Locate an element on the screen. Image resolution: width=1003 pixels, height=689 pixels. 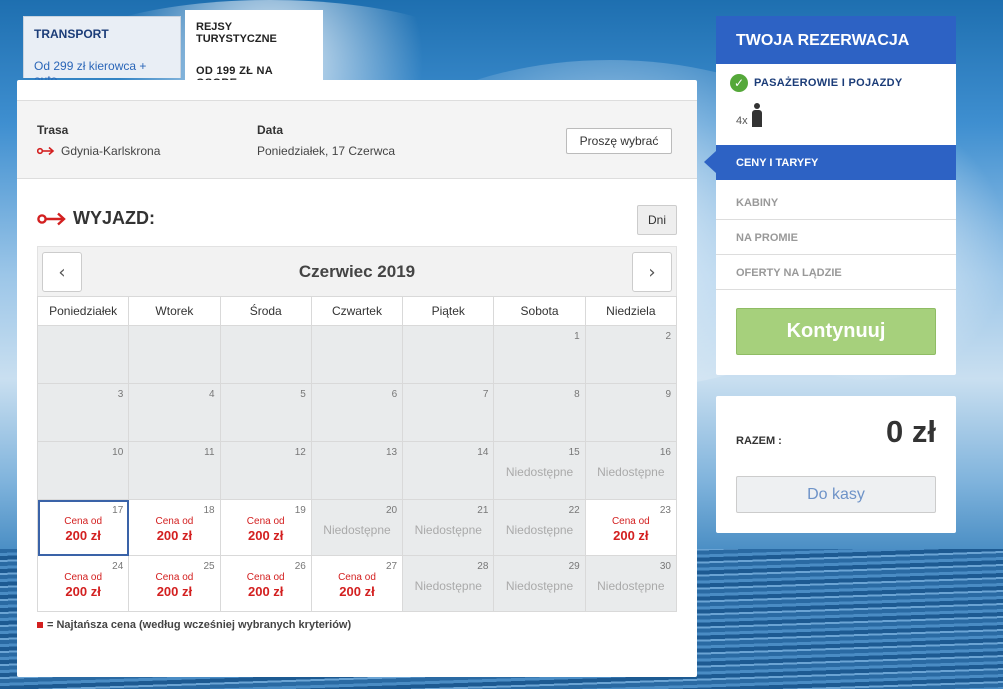
calendar-day-cell: 8 is located at coordinates (539, 412).